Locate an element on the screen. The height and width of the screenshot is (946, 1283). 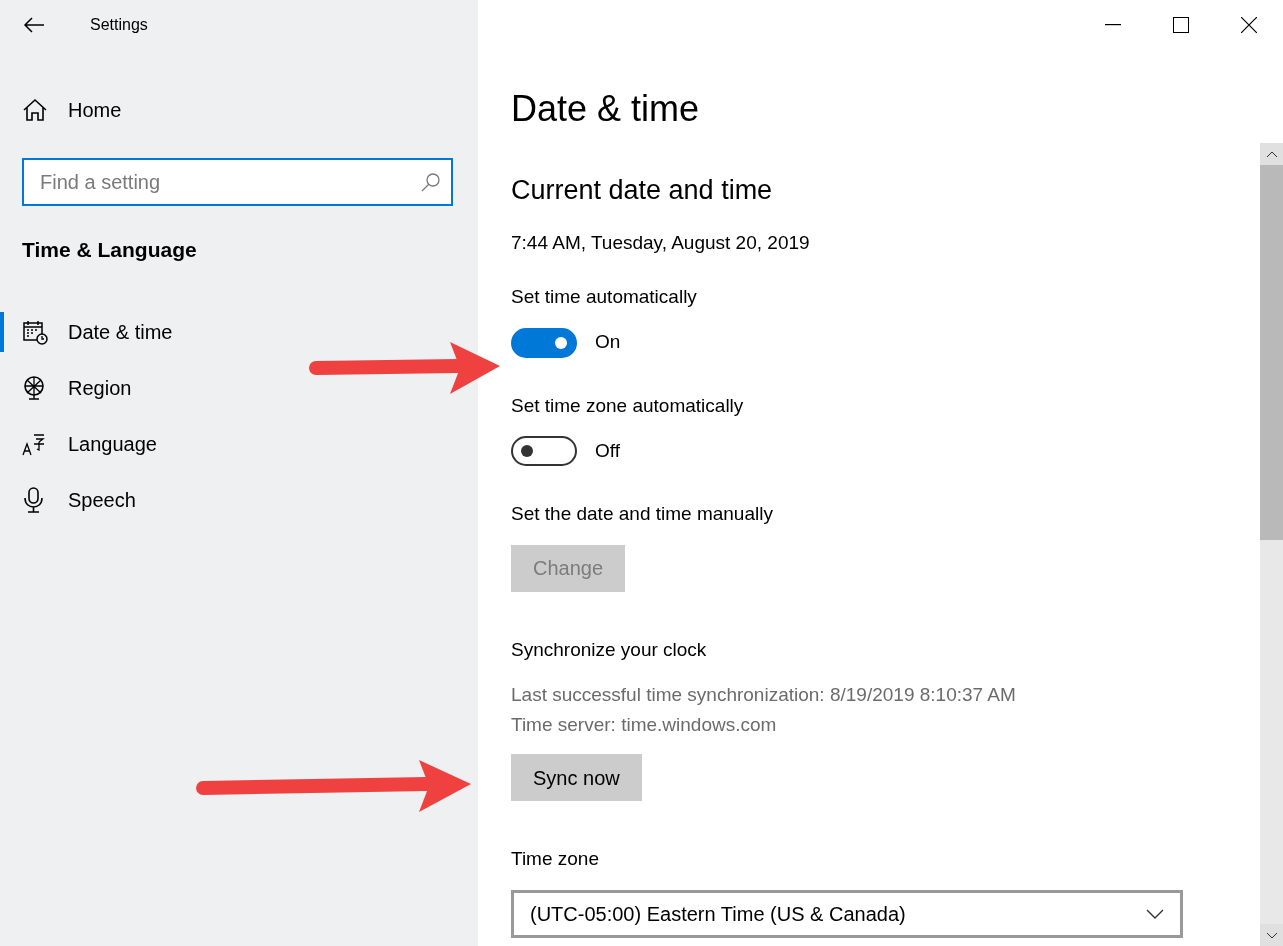
sync-button: Sync now is located at coordinates (576, 777).